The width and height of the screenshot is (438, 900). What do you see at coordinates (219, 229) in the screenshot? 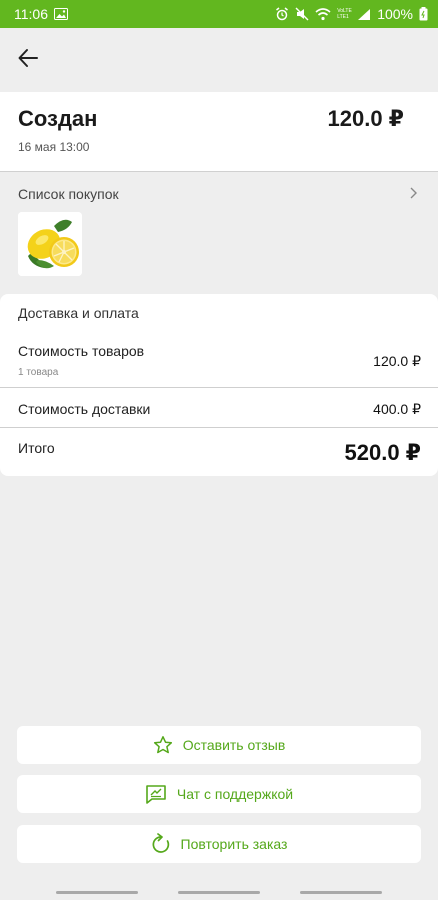
I see `purchase-list-section: Список покупок` at bounding box center [219, 229].